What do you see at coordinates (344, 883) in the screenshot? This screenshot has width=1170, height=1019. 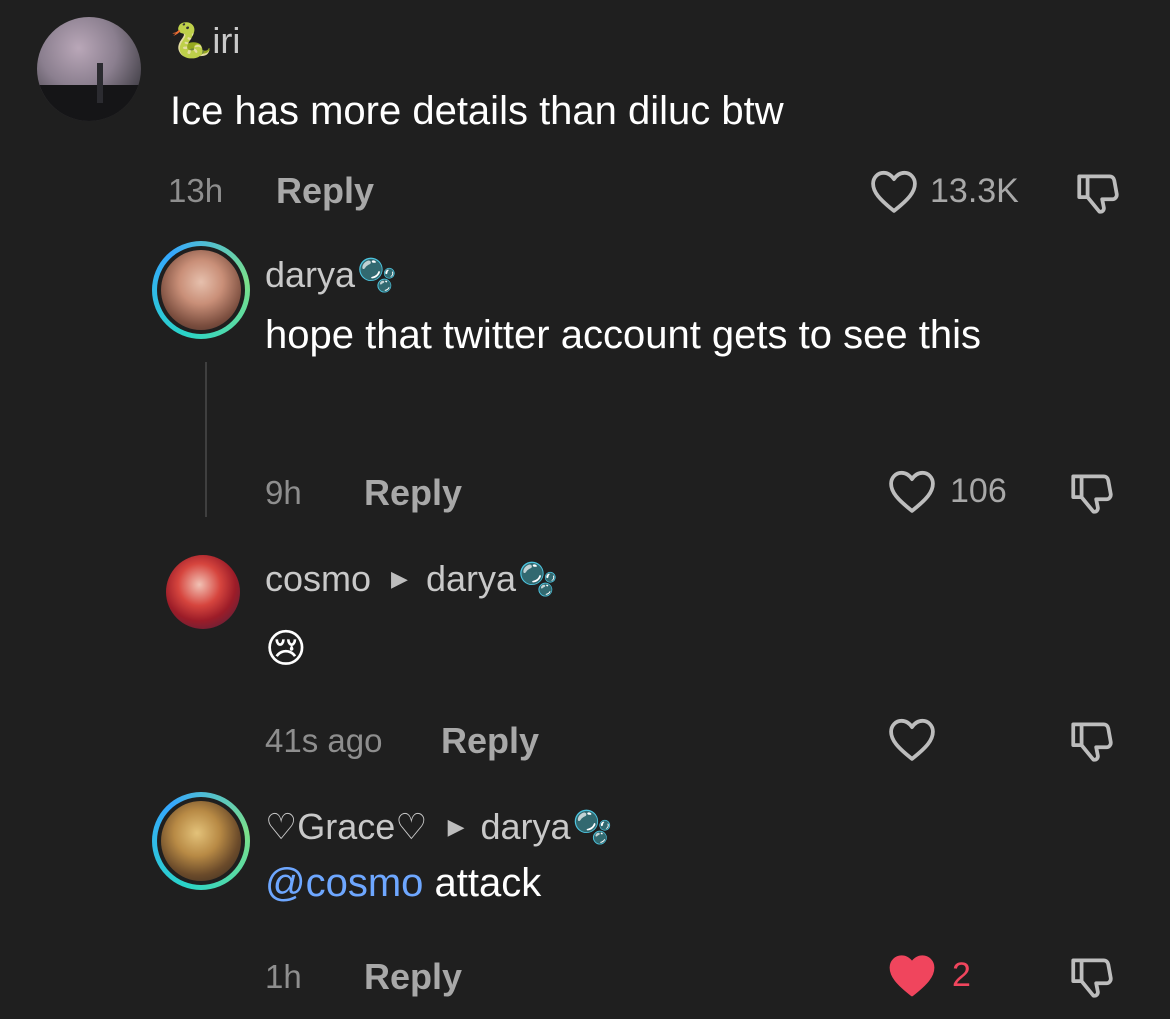 I see `mention-link: @cosmo` at bounding box center [344, 883].